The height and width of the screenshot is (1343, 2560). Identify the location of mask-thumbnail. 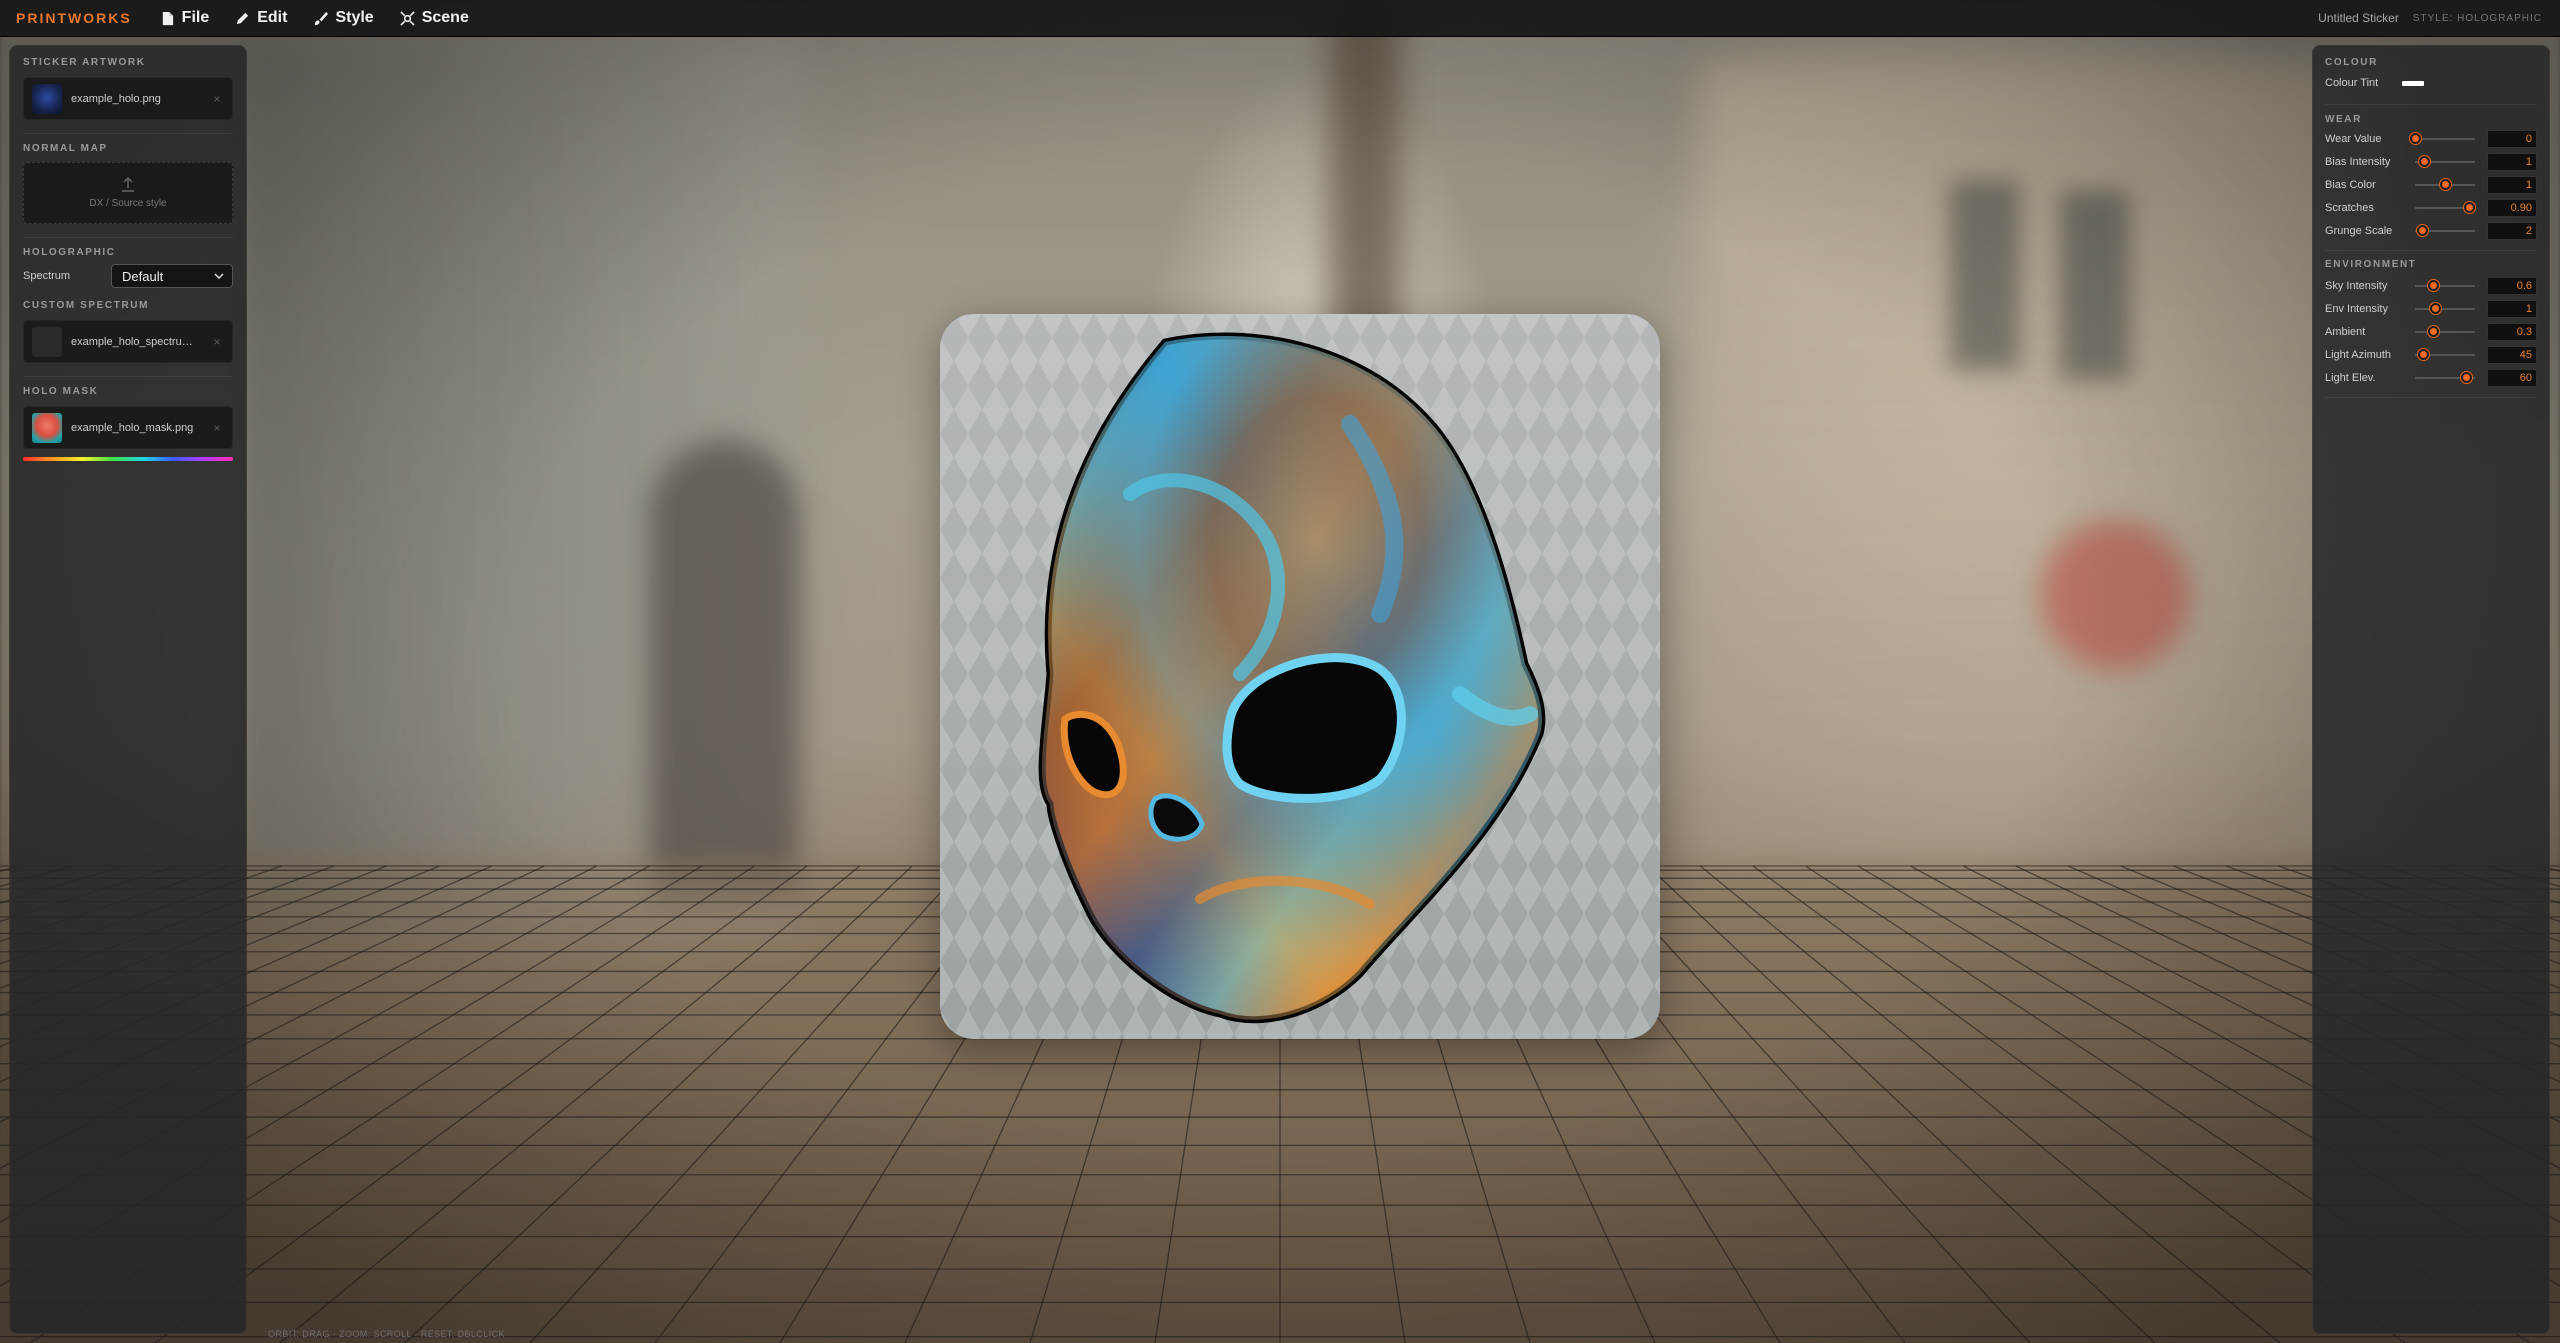
(47, 427).